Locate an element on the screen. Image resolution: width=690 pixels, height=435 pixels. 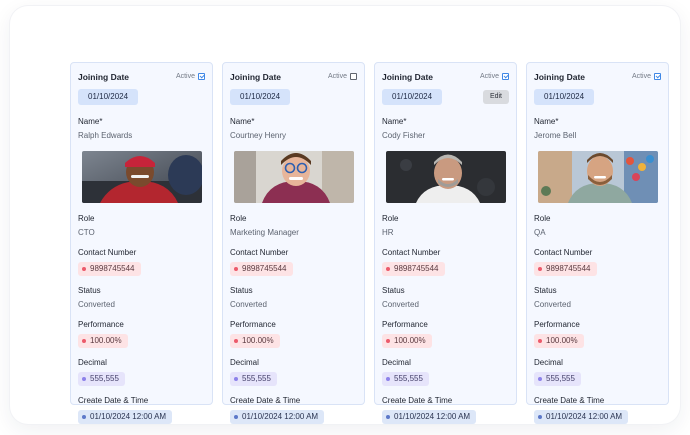
name-value: Cody Fisher is located at coordinates (404, 135).